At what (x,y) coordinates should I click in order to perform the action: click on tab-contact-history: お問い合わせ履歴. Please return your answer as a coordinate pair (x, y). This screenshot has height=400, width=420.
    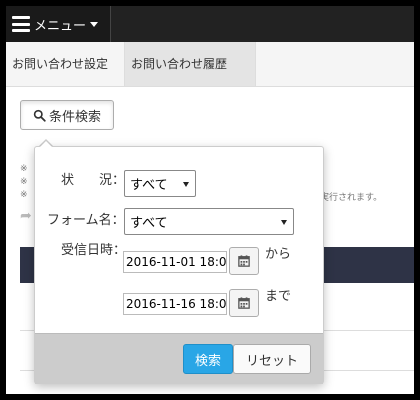
    Looking at the image, I should click on (190, 64).